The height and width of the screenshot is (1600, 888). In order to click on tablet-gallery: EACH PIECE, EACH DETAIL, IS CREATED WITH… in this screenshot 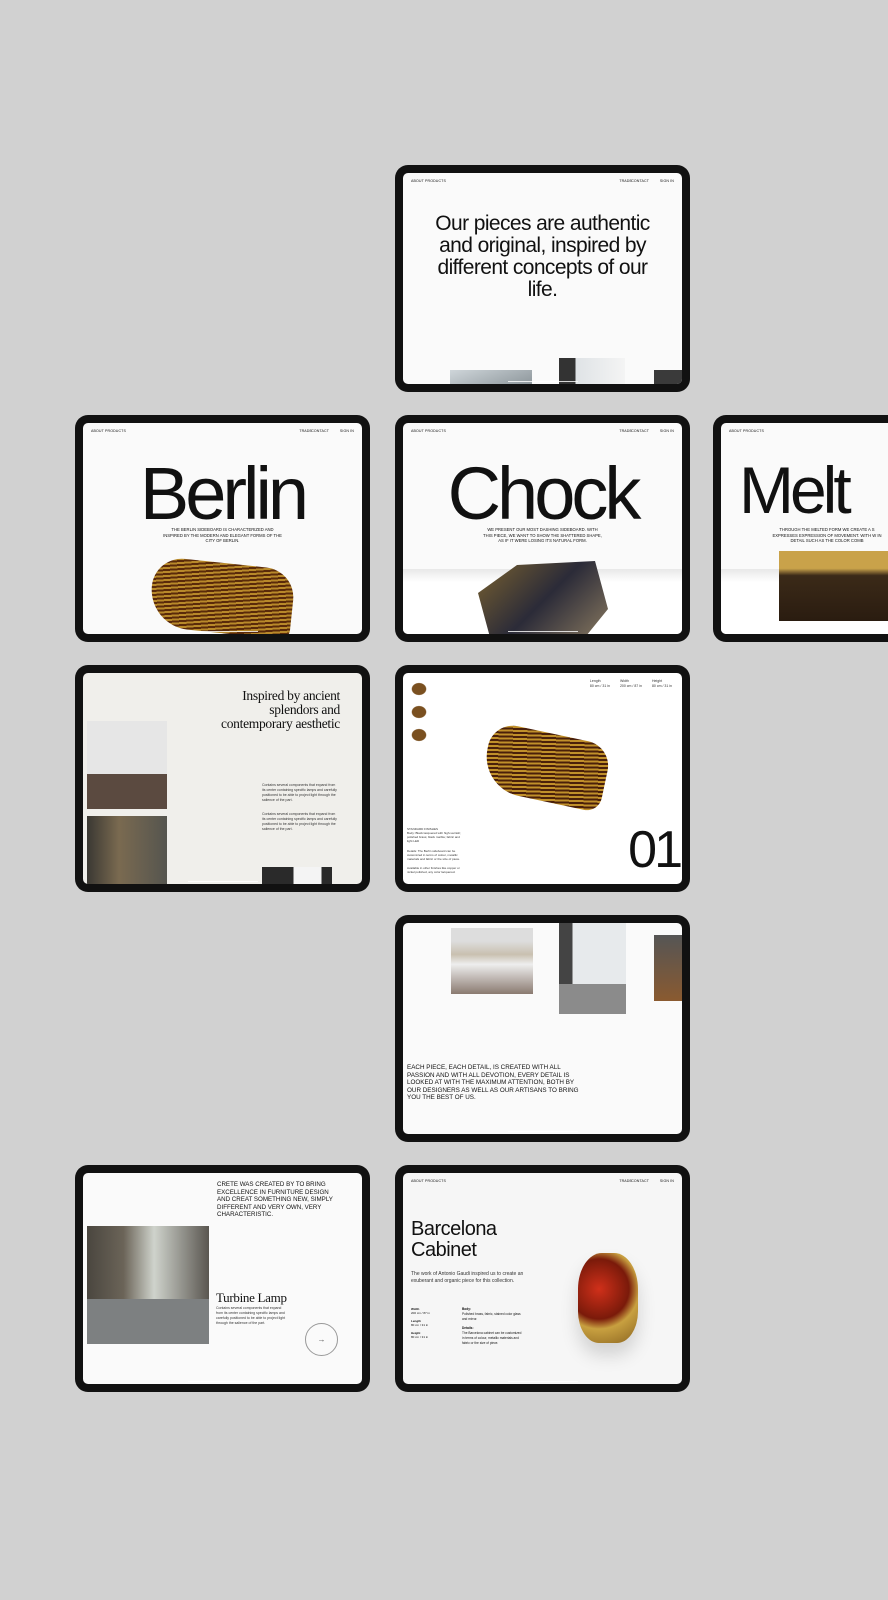, I will do `click(542, 1028)`.